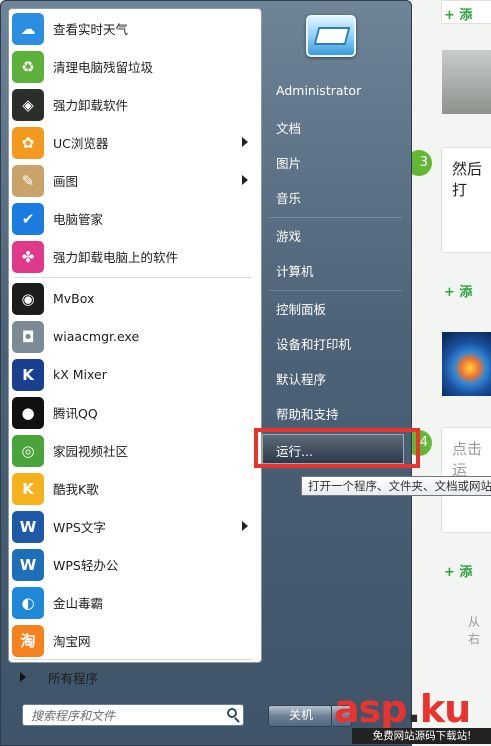  I want to click on search-icon, so click(232, 713).